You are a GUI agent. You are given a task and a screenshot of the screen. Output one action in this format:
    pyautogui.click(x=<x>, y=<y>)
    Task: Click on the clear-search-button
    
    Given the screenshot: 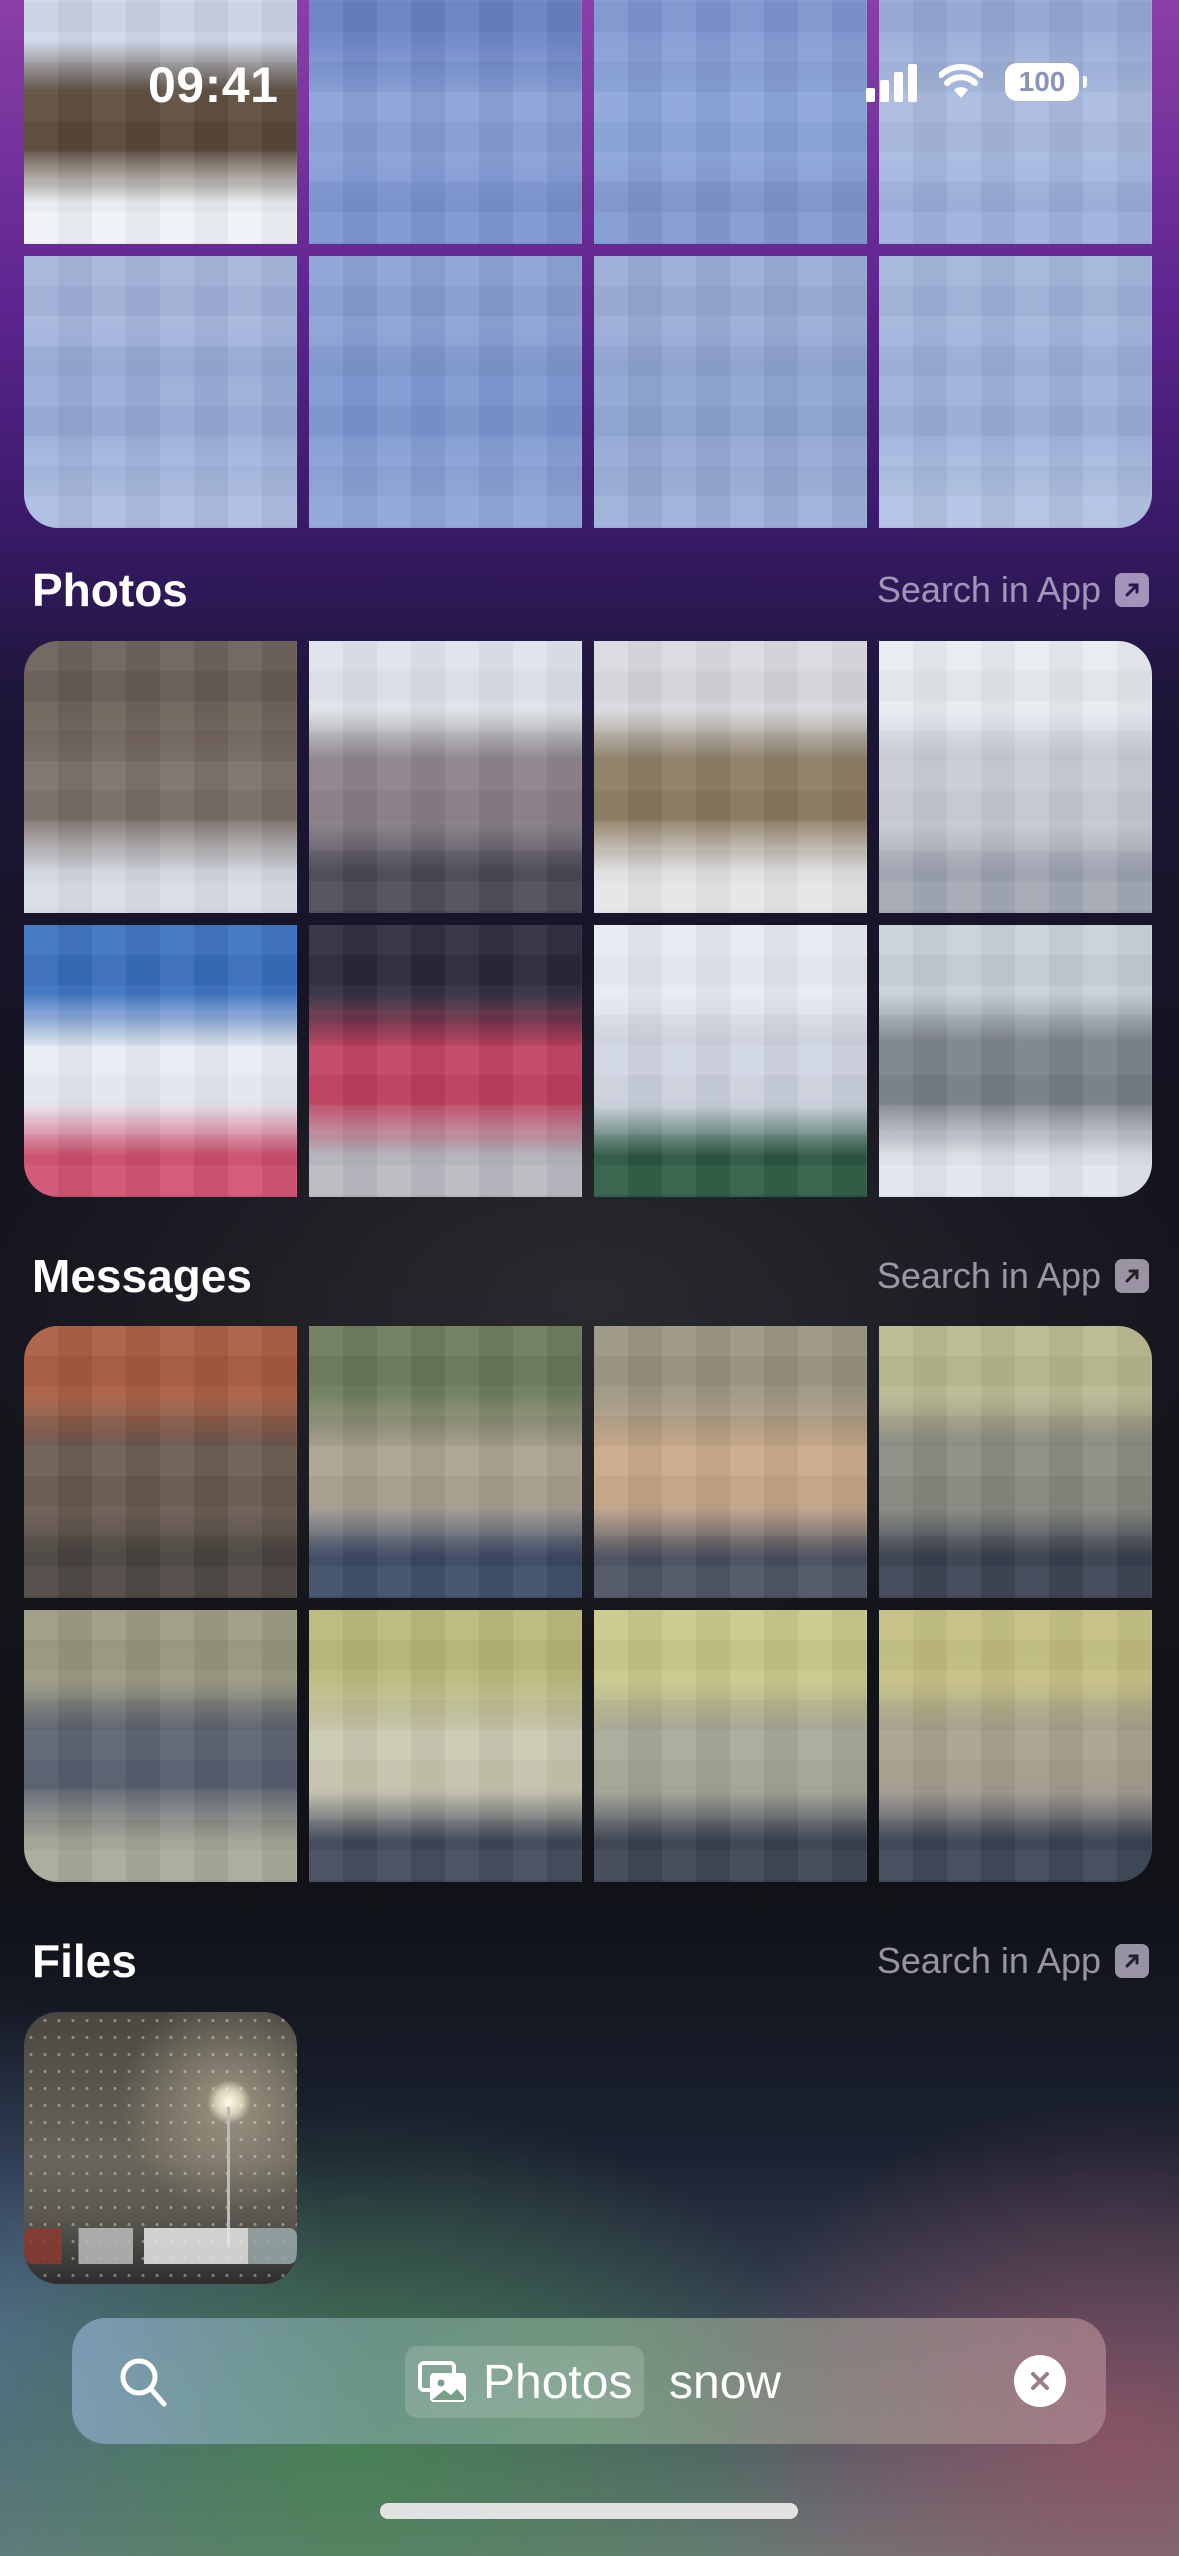 What is the action you would take?
    pyautogui.click(x=1040, y=2381)
    